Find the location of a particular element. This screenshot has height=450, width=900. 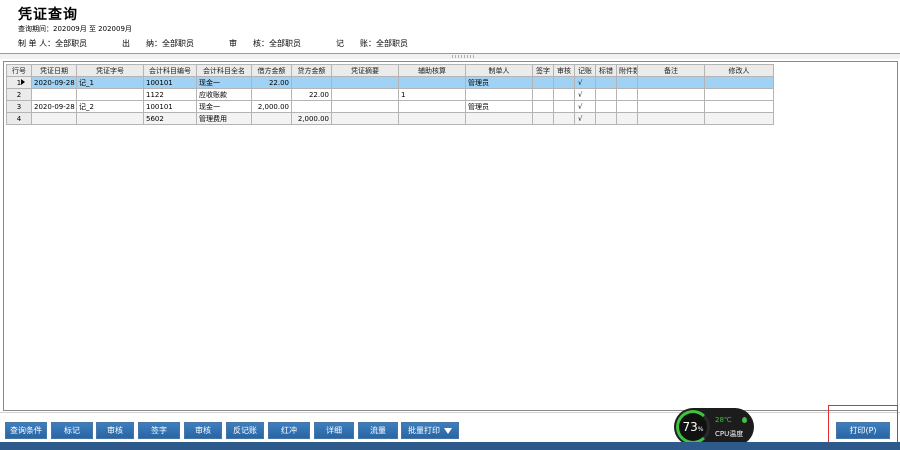

row-number-cell: 1 is located at coordinates (19, 82).